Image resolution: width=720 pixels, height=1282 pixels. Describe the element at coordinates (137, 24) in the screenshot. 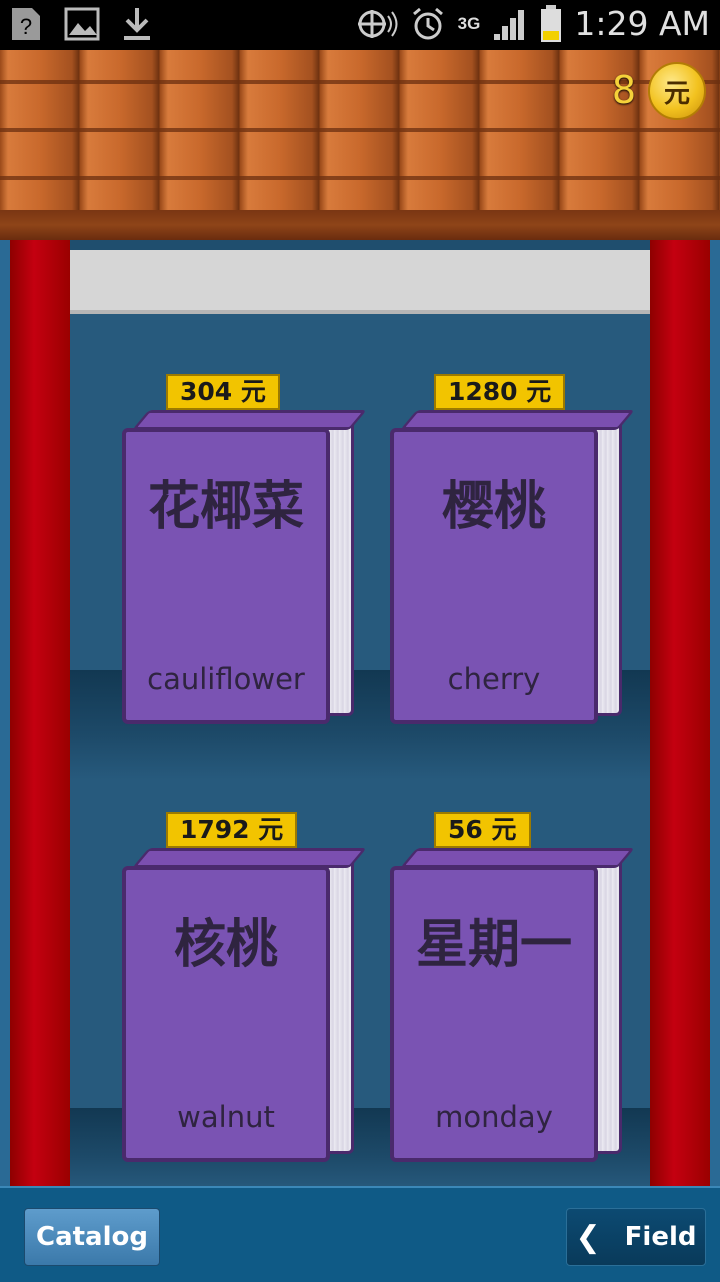

I see `download-icon` at that location.